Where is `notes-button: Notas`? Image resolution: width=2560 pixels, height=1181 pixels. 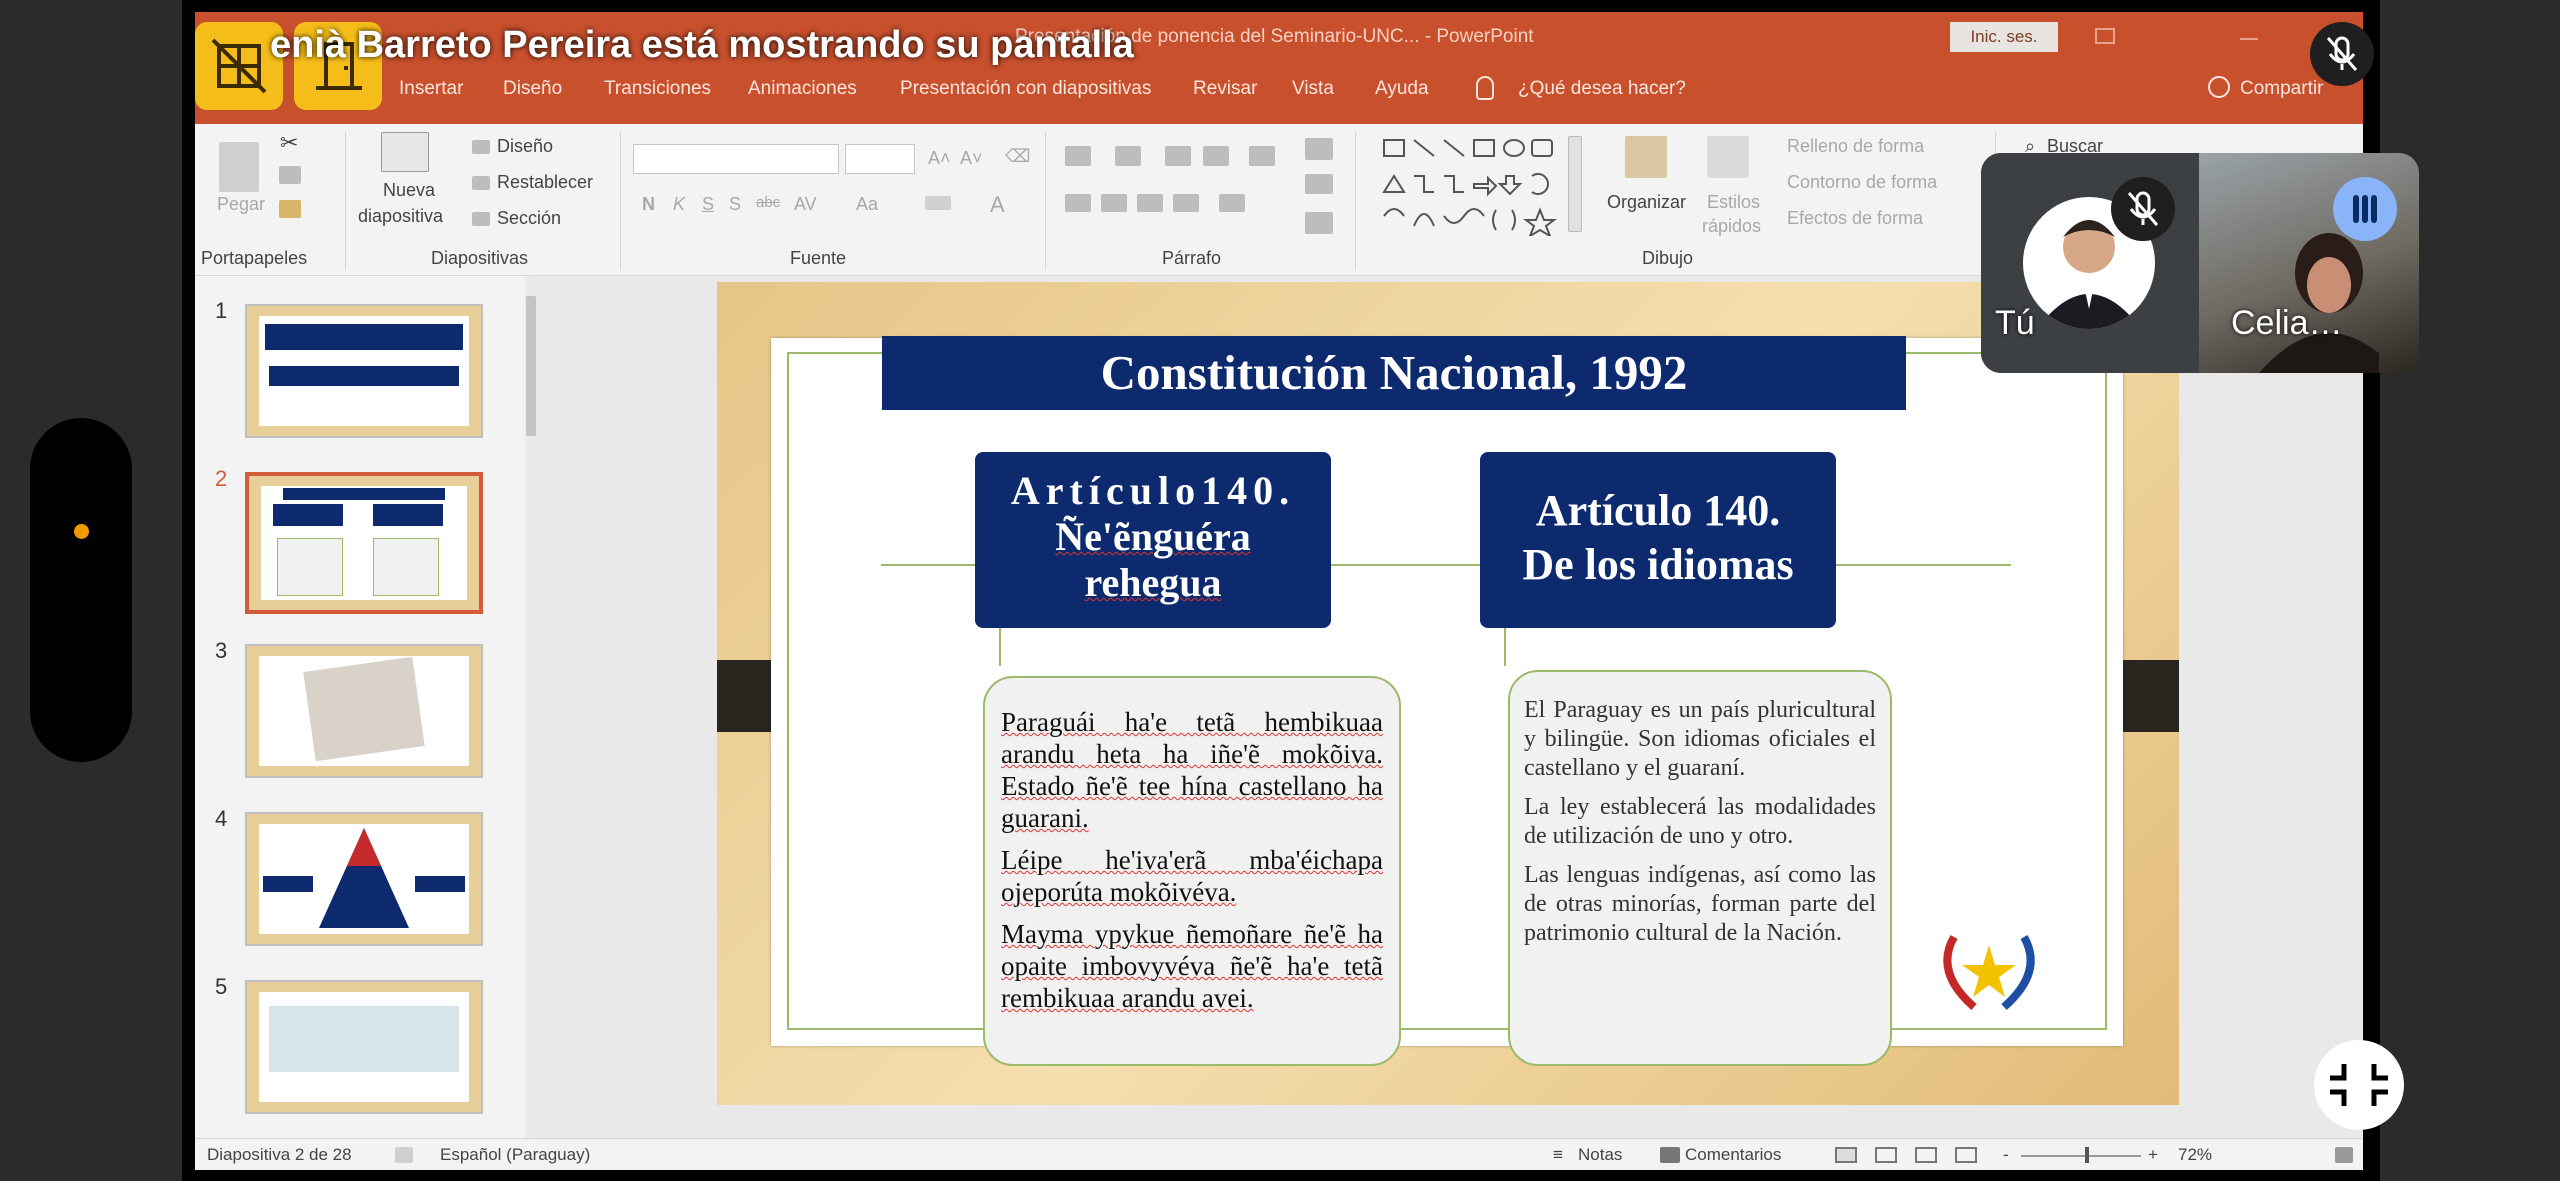
notes-button: Notas is located at coordinates (1600, 1155).